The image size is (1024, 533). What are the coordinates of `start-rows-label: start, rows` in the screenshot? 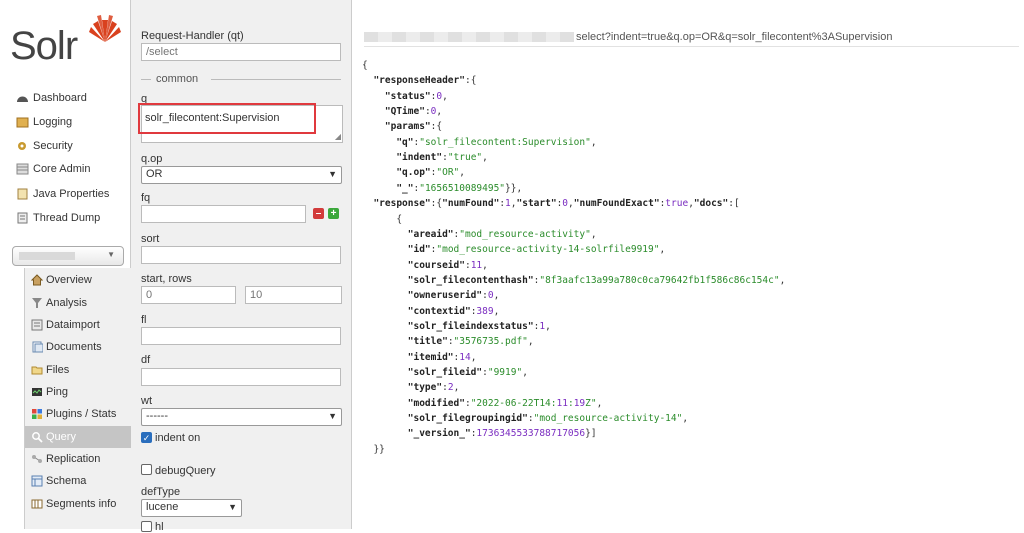 It's located at (166, 279).